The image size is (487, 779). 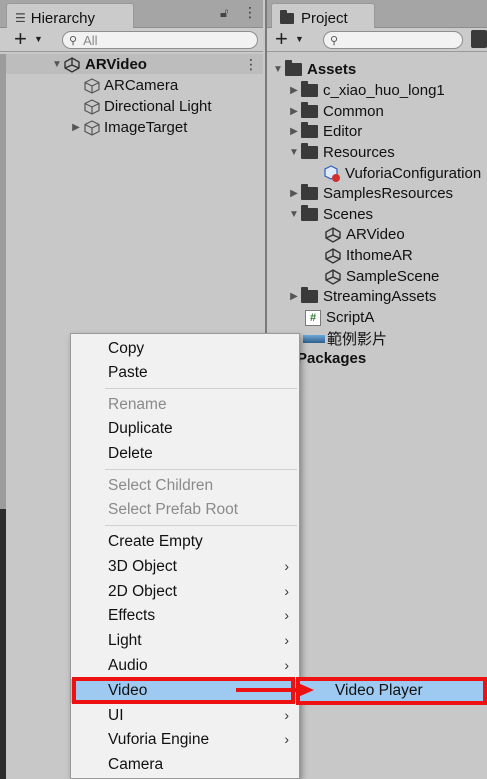 What do you see at coordinates (3, 281) in the screenshot?
I see `left-edge-strip` at bounding box center [3, 281].